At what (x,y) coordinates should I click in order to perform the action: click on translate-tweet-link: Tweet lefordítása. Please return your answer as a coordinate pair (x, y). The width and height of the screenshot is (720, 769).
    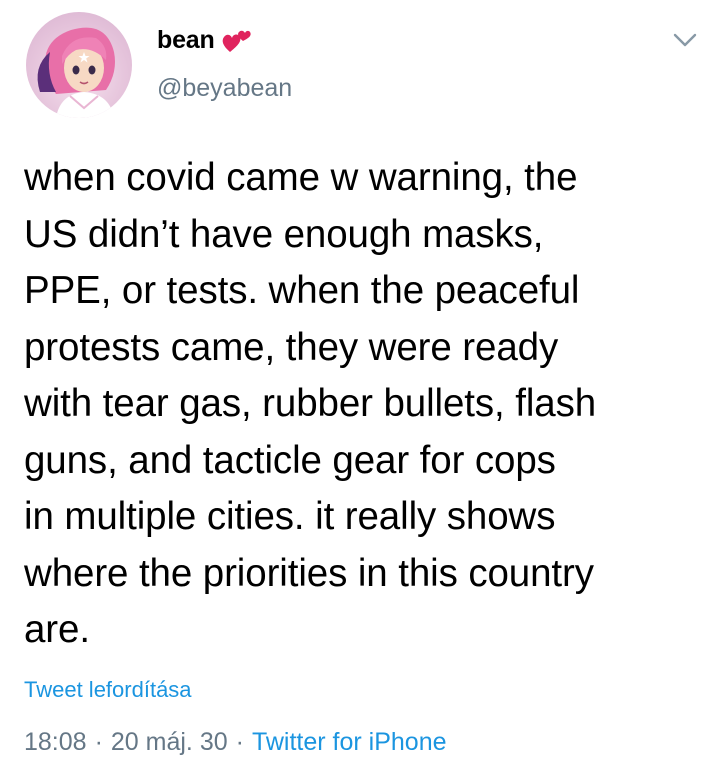
    Looking at the image, I should click on (108, 690).